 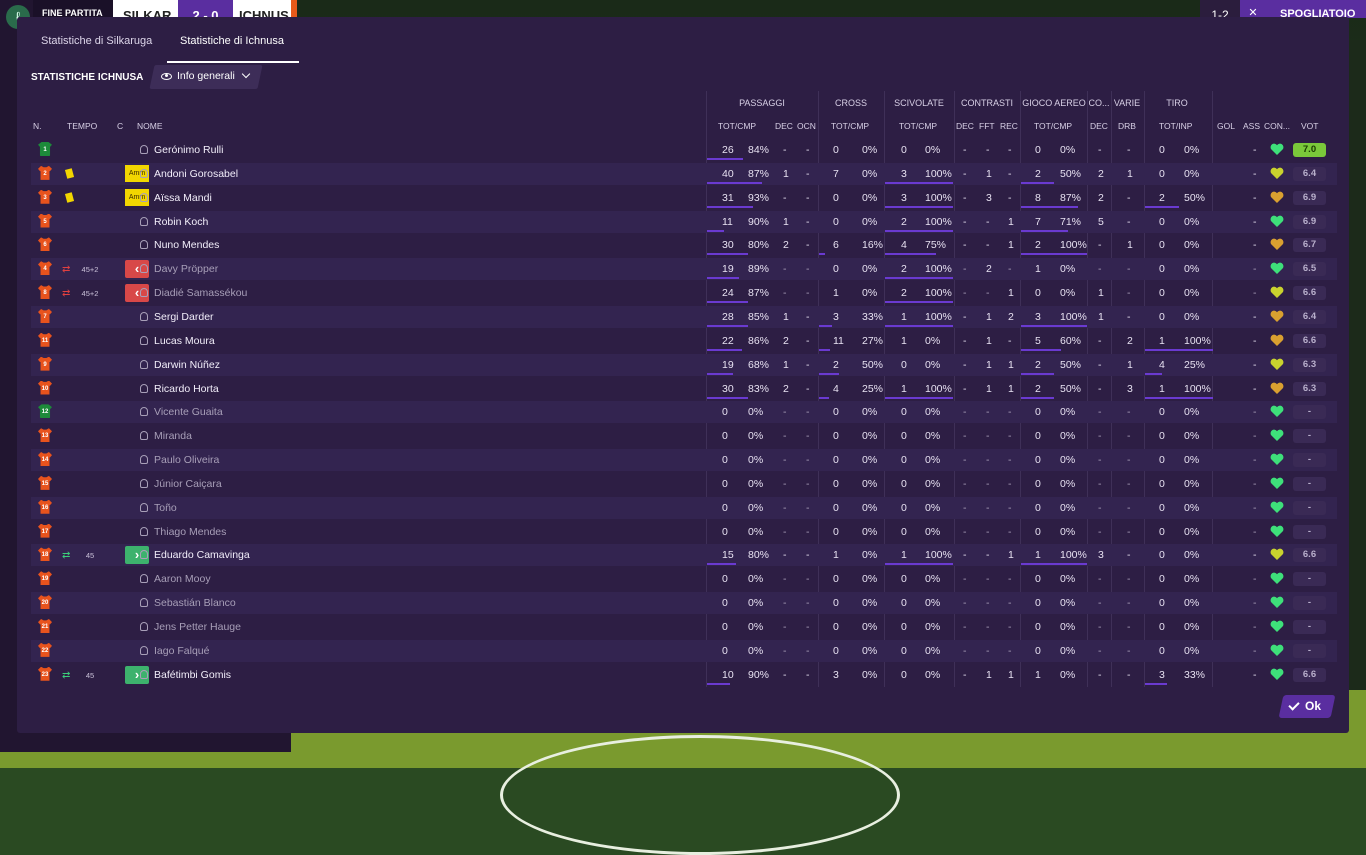 What do you see at coordinates (684, 650) in the screenshot?
I see `table-row: 22 Iago Falqué 0 0% - - 0 0% 0 0% - - - 0 0% - - 0 0% - -` at bounding box center [684, 650].